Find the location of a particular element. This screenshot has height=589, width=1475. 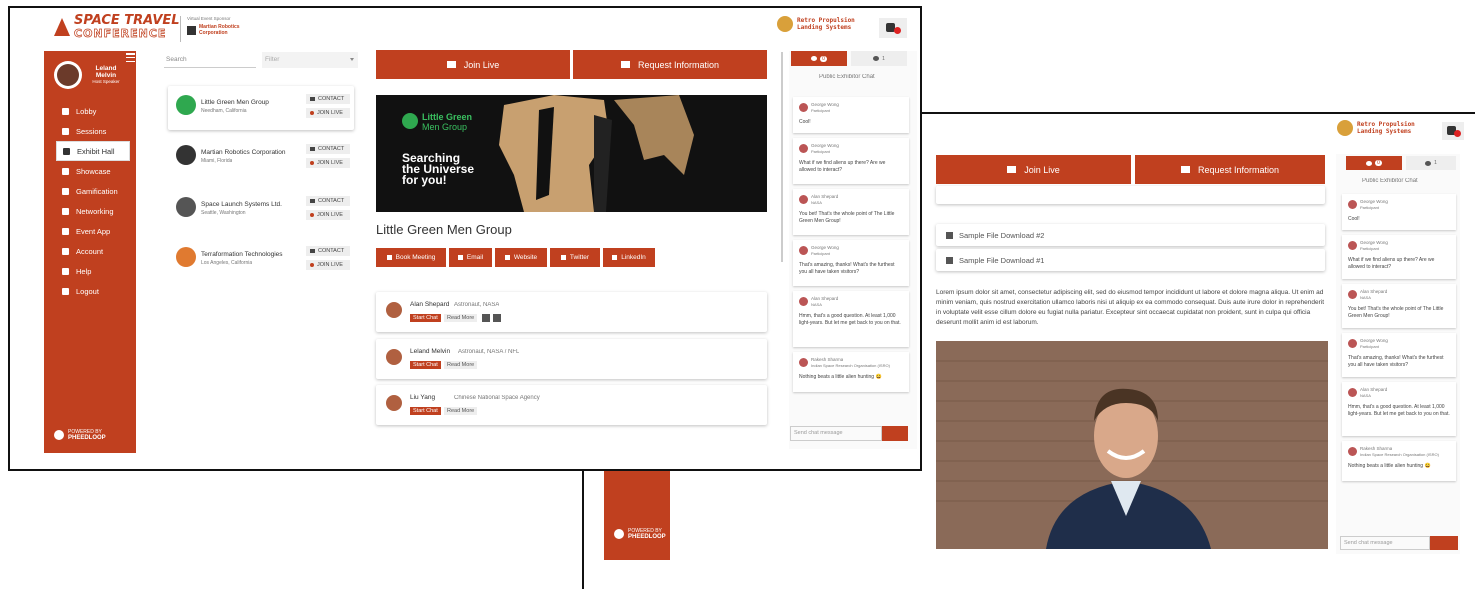

sidebar-item: Showcase is located at coordinates (90, 171).